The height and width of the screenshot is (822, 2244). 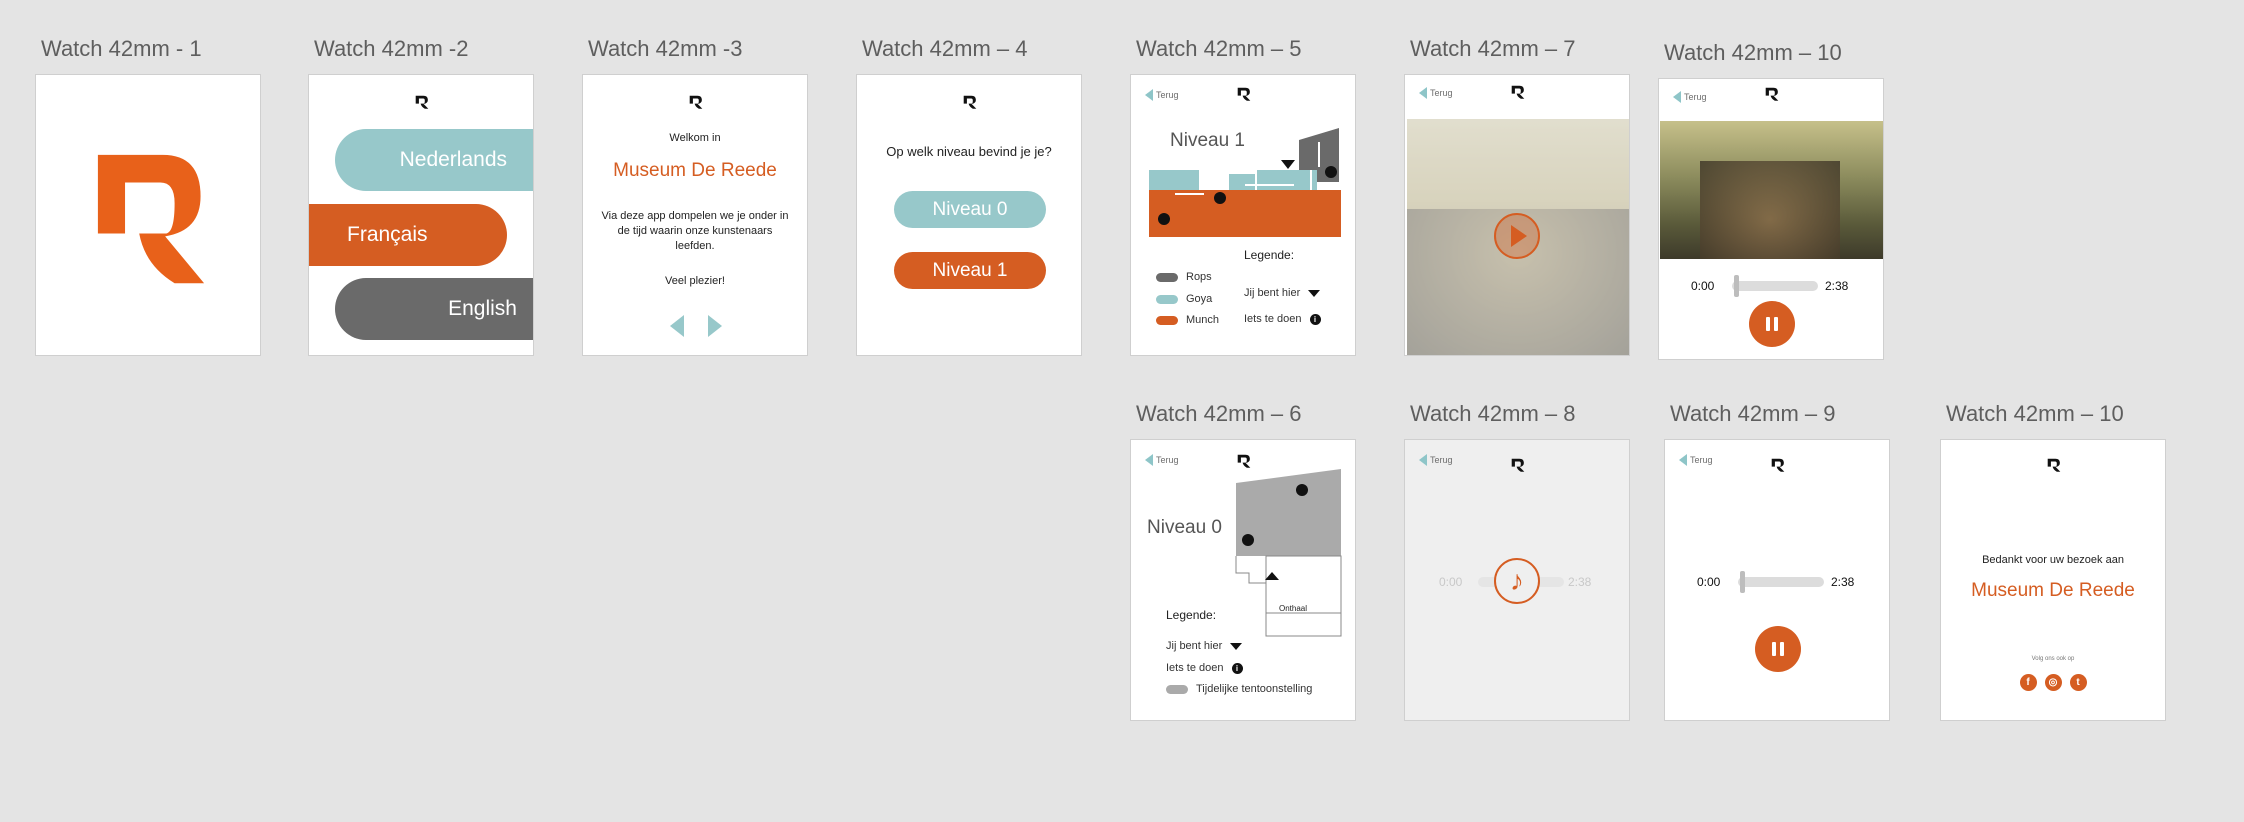 I want to click on facebook-icon: f, so click(x=2028, y=682).